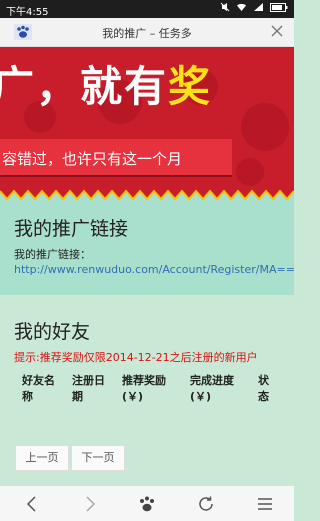 This screenshot has height=521, width=320. What do you see at coordinates (88, 388) in the screenshot?
I see `column-header-register-date: 注册日期` at bounding box center [88, 388].